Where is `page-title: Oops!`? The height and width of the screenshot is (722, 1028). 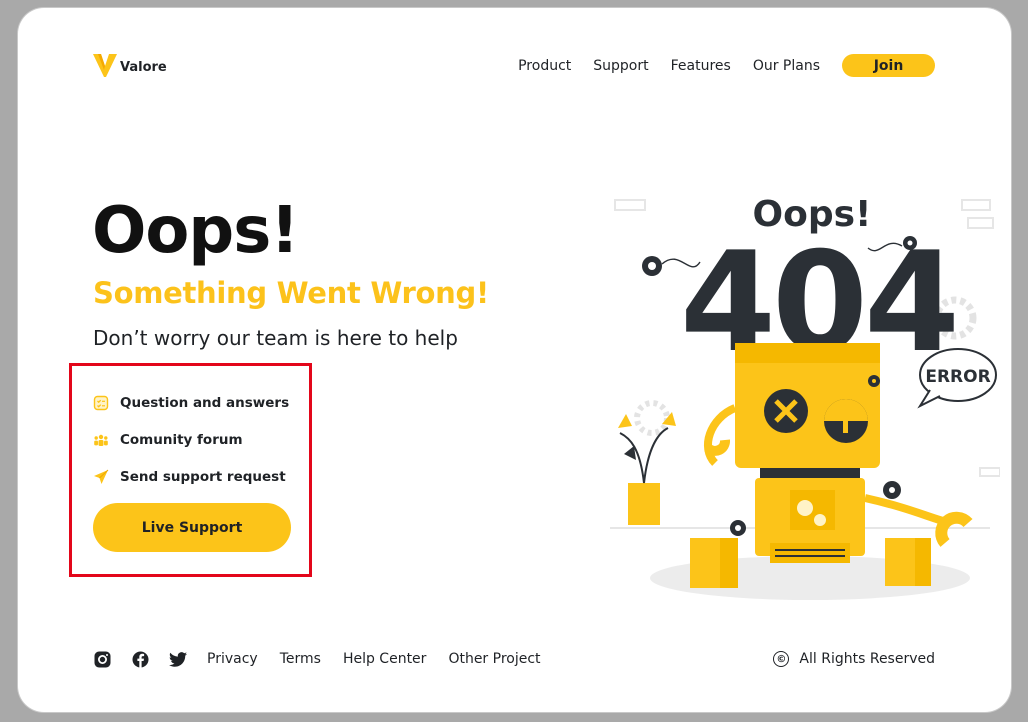 page-title: Oops! is located at coordinates (195, 231).